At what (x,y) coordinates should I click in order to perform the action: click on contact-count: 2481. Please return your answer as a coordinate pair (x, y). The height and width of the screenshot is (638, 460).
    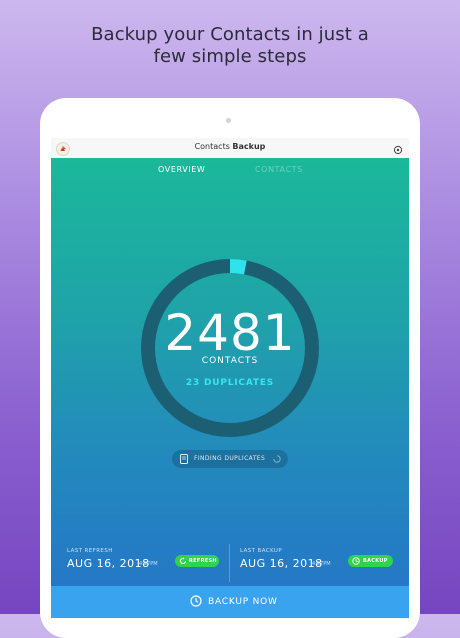
    Looking at the image, I should click on (230, 333).